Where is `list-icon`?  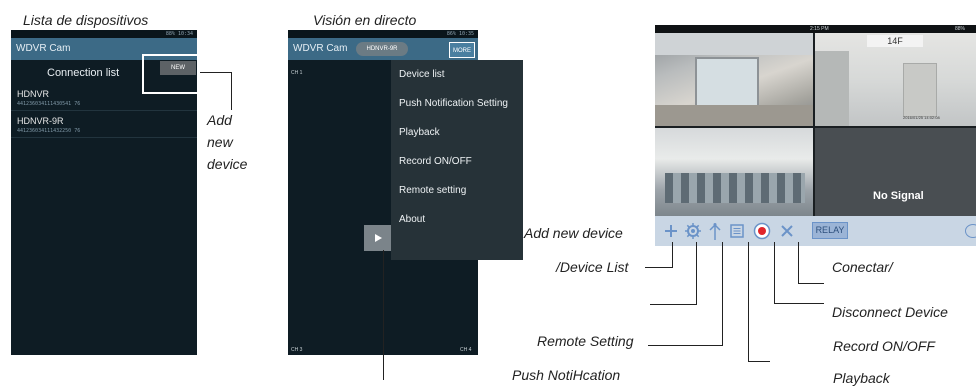 list-icon is located at coordinates (737, 231).